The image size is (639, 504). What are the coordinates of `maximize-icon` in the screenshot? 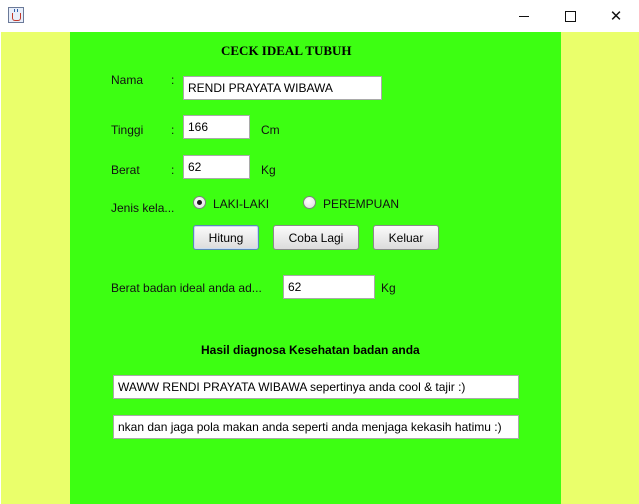 It's located at (570, 16).